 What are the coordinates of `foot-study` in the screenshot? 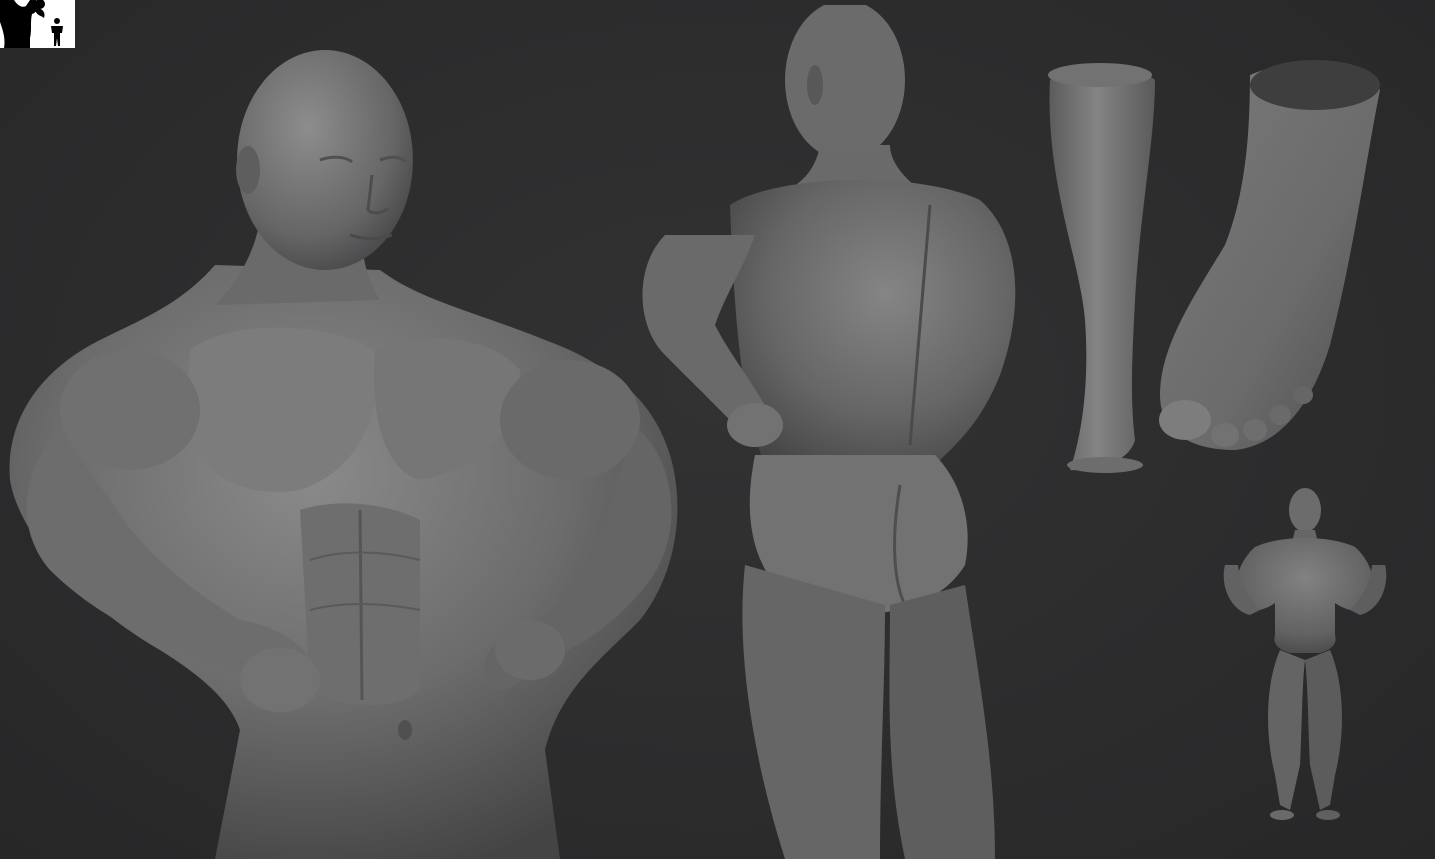 It's located at (1270, 250).